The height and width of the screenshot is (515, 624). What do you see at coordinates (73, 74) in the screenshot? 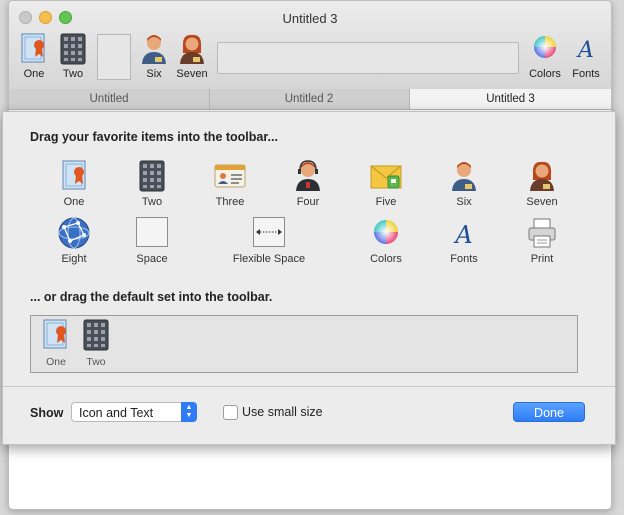
I see `toolbar-label: Two` at bounding box center [73, 74].